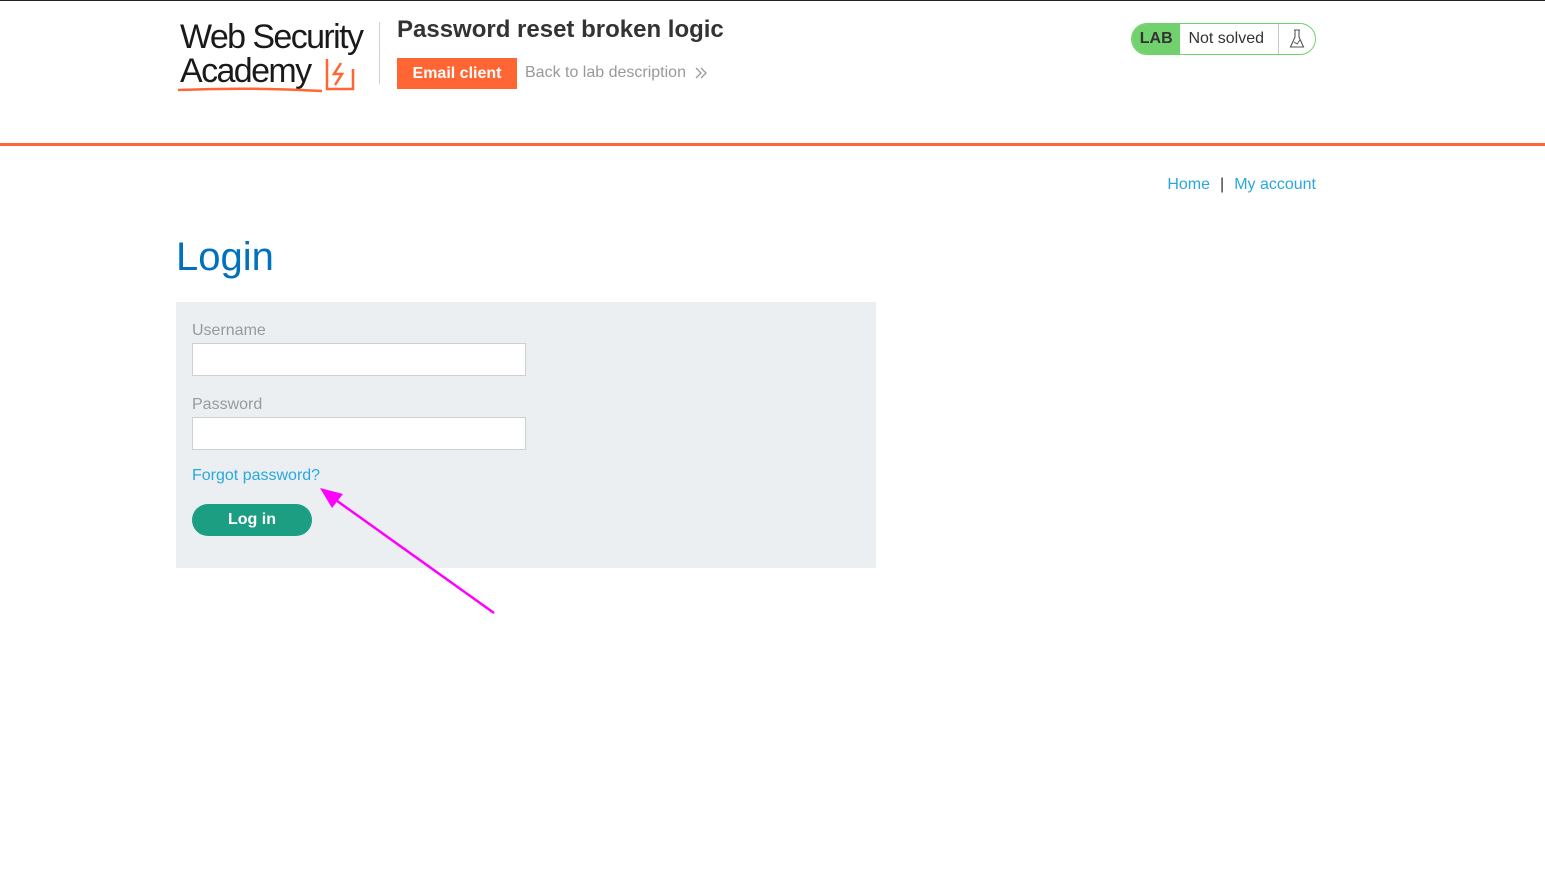 This screenshot has height=895, width=1545. What do you see at coordinates (340, 75) in the screenshot?
I see `academy-lightning-icon` at bounding box center [340, 75].